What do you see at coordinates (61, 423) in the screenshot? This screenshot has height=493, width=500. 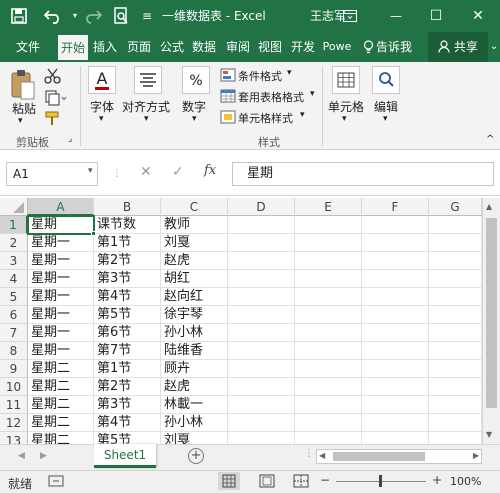 I see `cell-a12: 星期二` at bounding box center [61, 423].